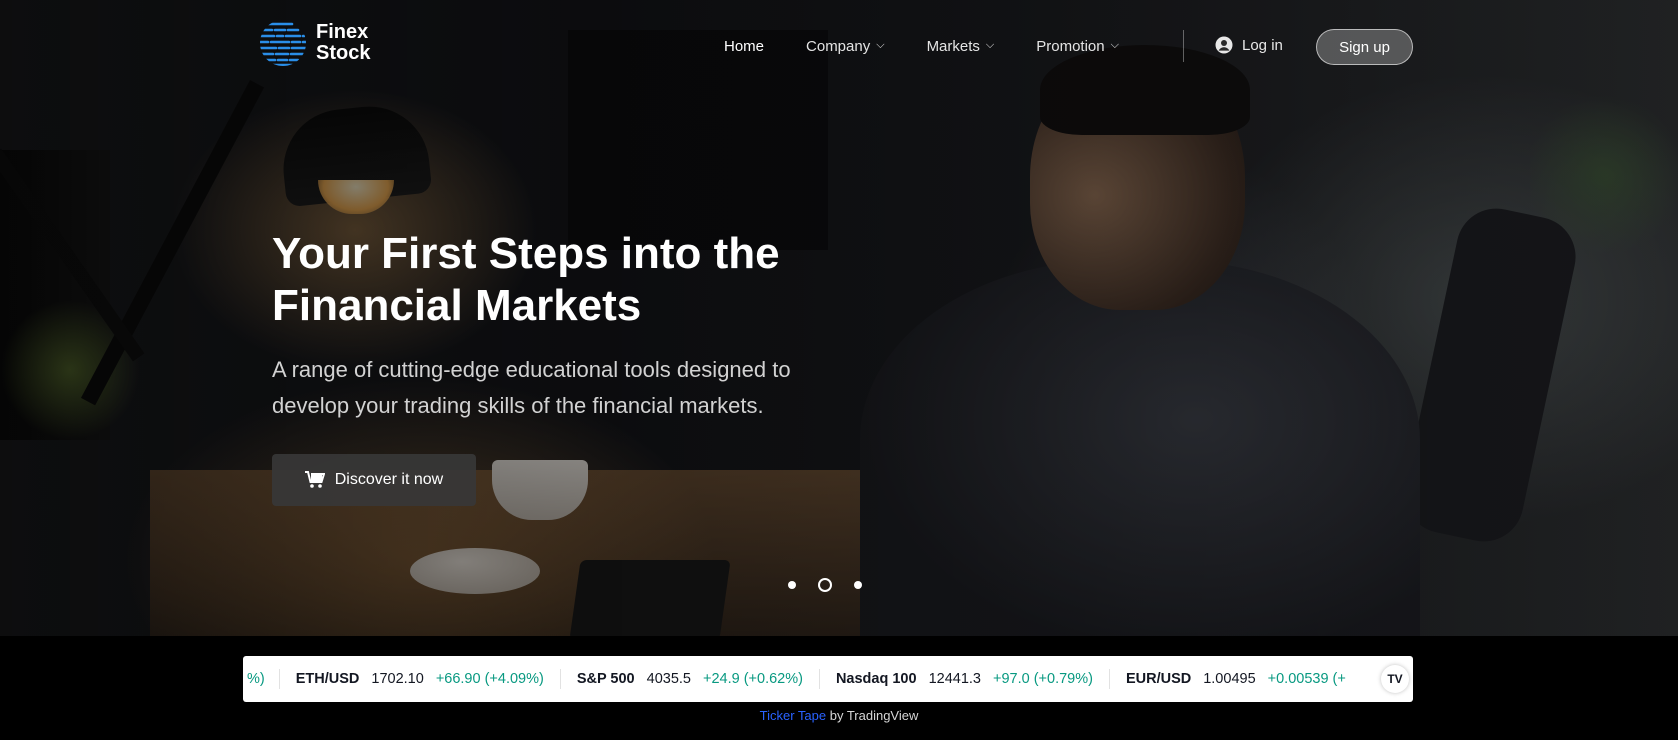 This screenshot has width=1678, height=740. Describe the element at coordinates (342, 32) in the screenshot. I see `brand-name-line1: Finex` at that location.